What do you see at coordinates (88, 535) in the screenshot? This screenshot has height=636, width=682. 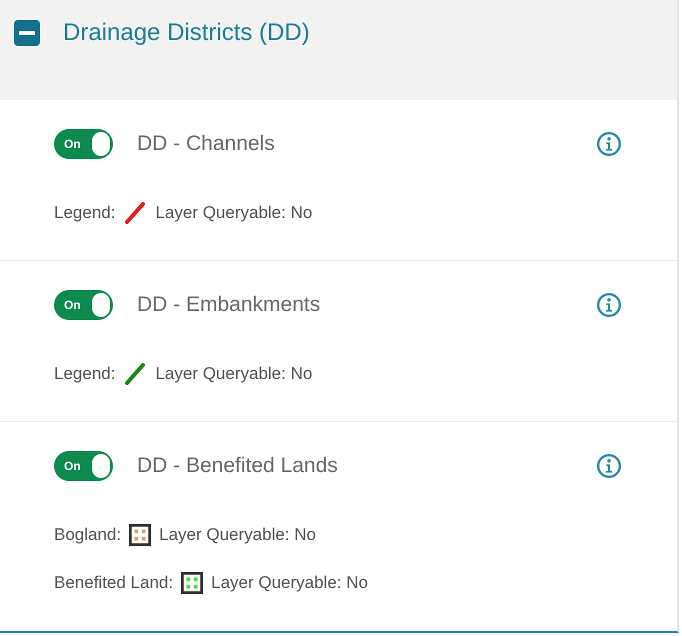 I see `legend-label: Bogland:` at bounding box center [88, 535].